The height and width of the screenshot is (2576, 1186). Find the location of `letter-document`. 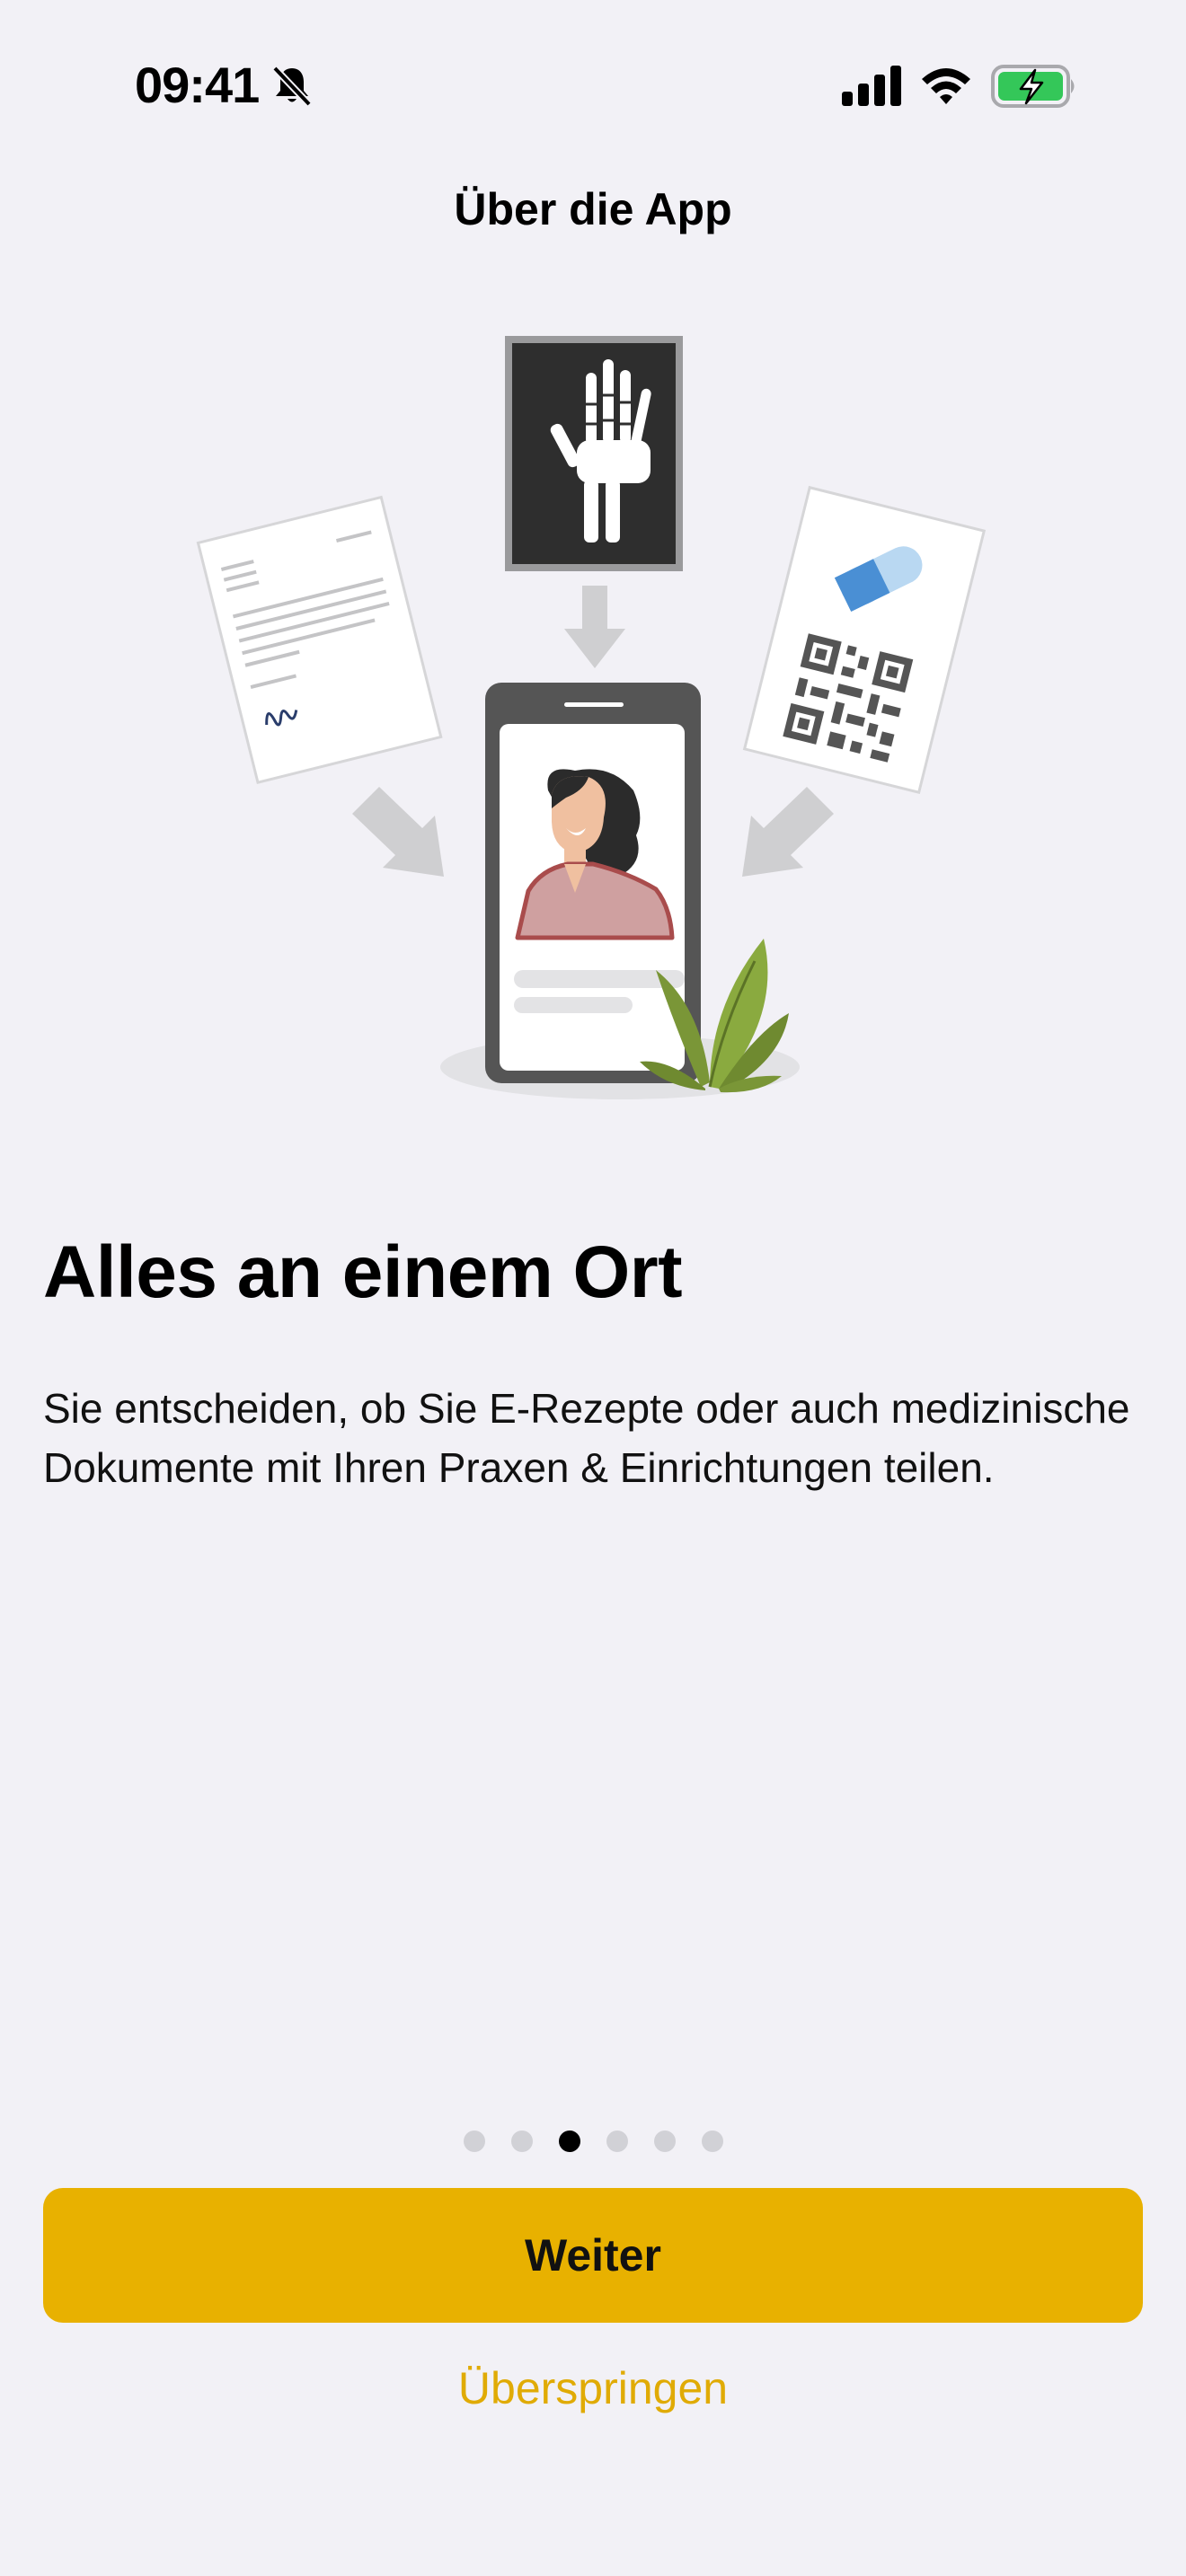

letter-document is located at coordinates (319, 640).